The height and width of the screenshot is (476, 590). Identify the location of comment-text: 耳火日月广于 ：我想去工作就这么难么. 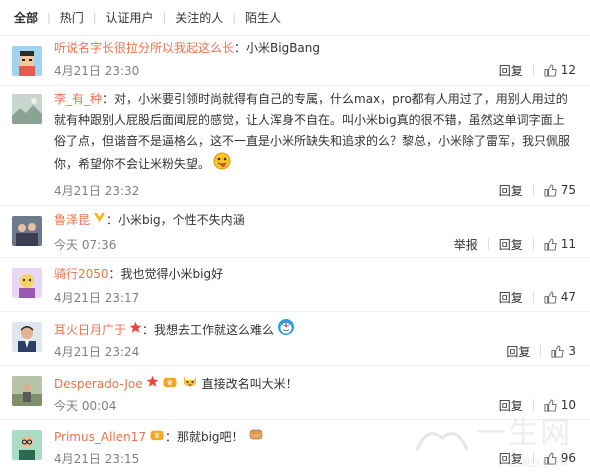
(315, 330).